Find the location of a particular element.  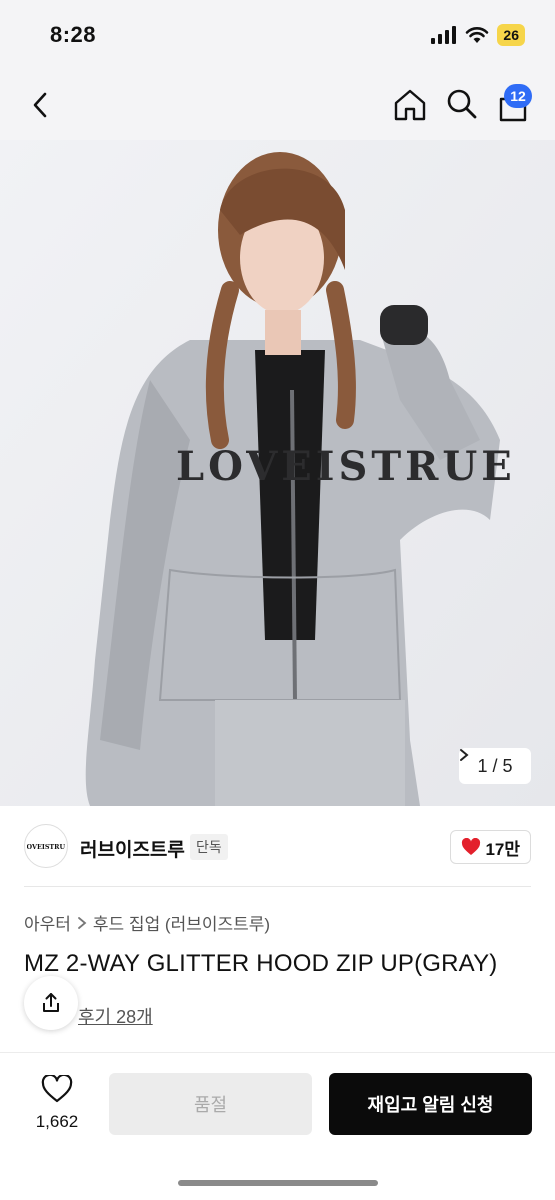

nav-bar: 12 is located at coordinates (277, 105).